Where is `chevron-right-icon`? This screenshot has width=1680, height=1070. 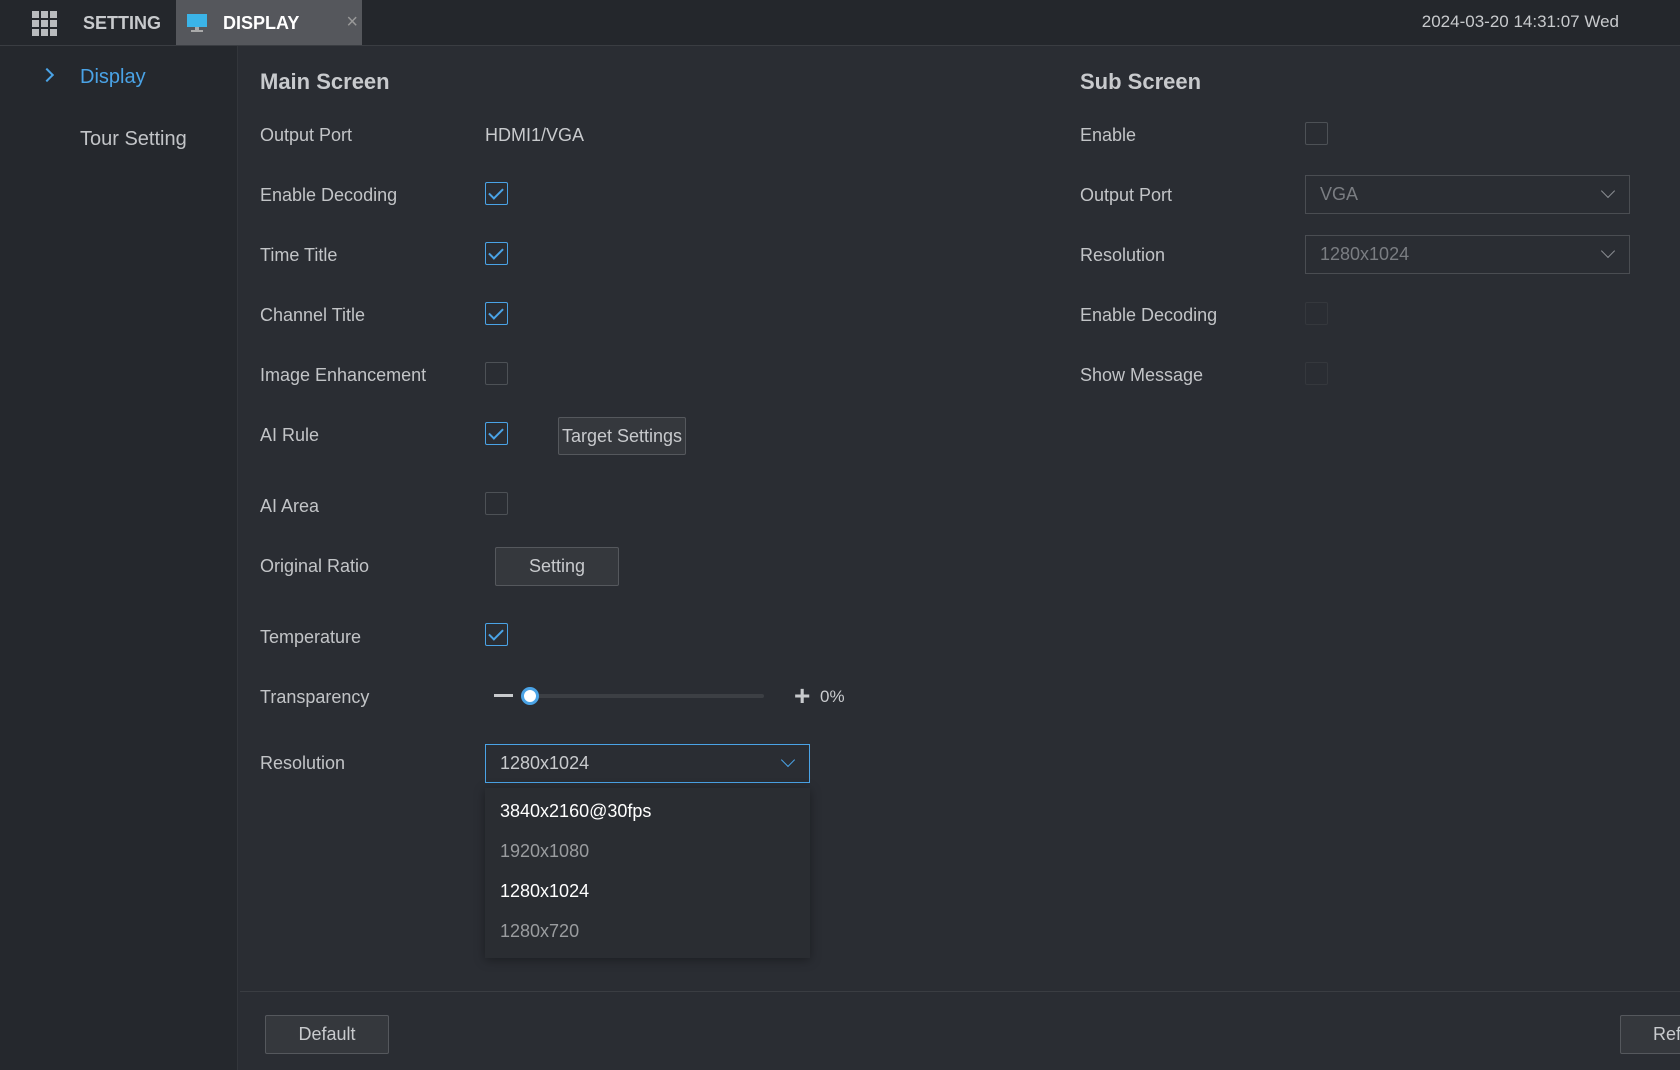
chevron-right-icon is located at coordinates (47, 75).